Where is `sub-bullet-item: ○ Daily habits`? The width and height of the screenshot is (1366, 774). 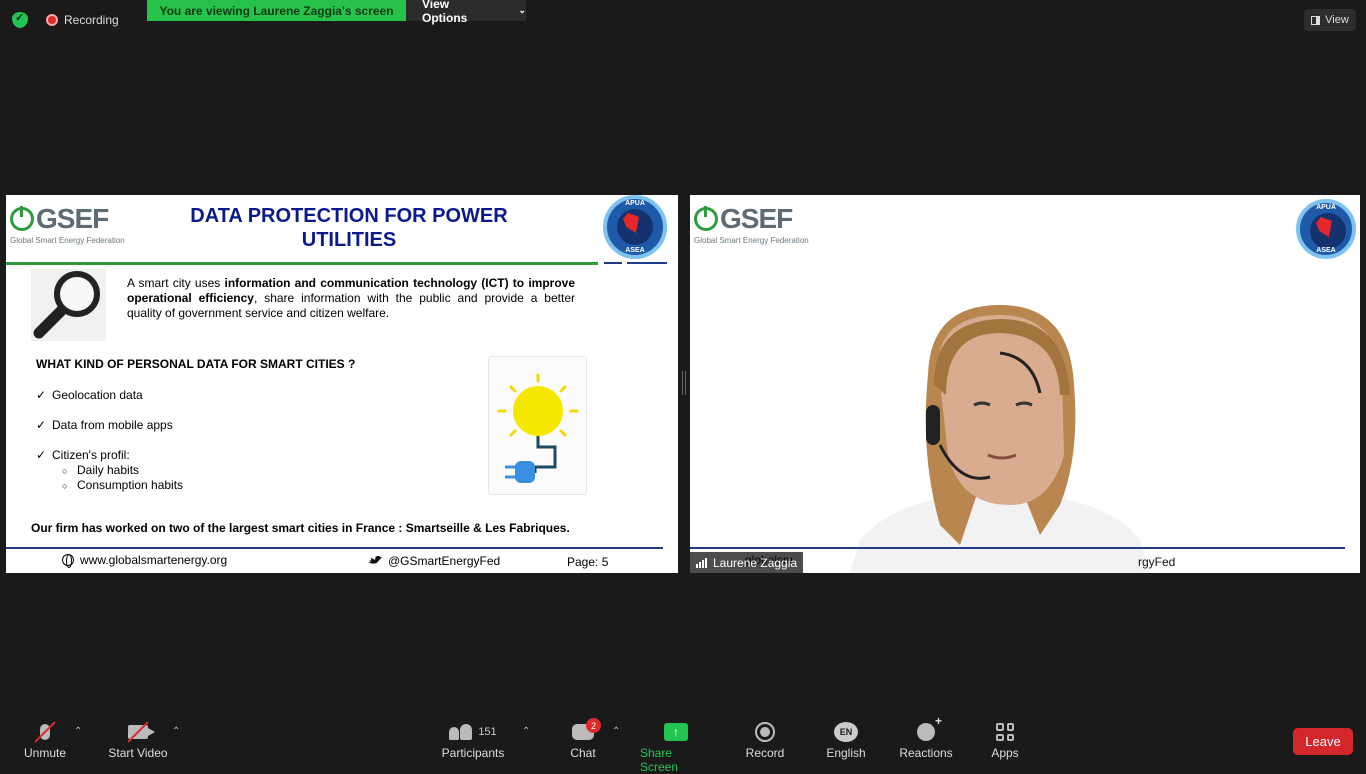 sub-bullet-item: ○ Daily habits is located at coordinates (100, 470).